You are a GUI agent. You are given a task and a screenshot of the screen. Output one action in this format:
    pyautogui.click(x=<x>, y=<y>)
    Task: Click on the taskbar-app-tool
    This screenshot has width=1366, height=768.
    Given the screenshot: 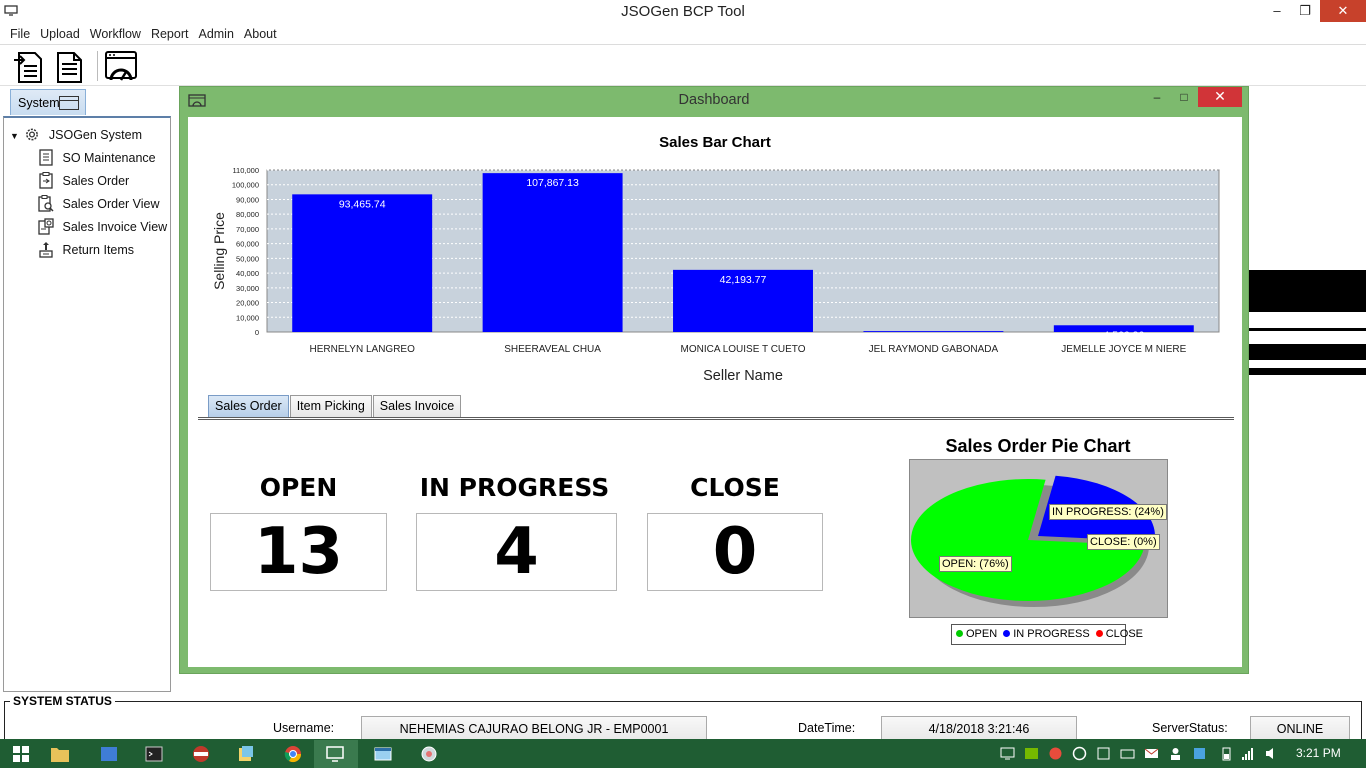 What is the action you would take?
    pyautogui.click(x=430, y=754)
    